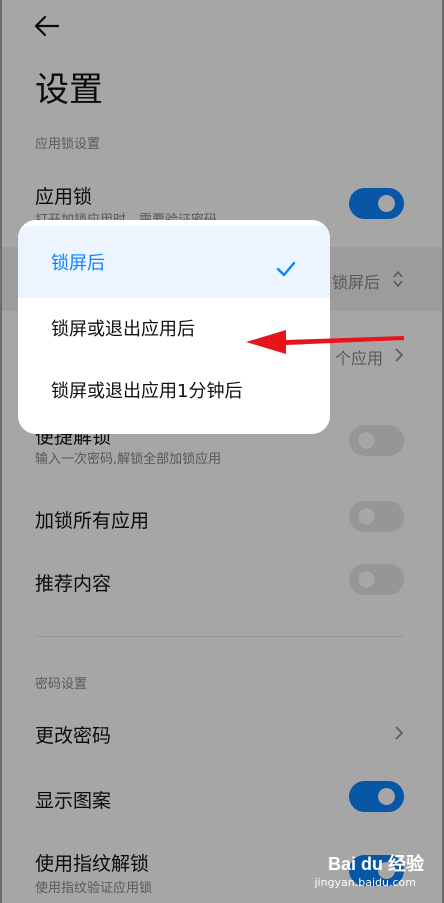  What do you see at coordinates (365, 882) in the screenshot?
I see `watermark-url: jingyan.baidu.com` at bounding box center [365, 882].